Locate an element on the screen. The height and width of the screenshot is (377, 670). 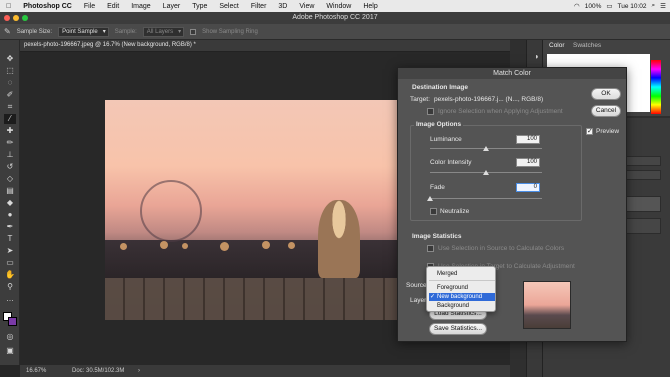
pen-tool-icon: ✒ is located at coordinates (10, 227).